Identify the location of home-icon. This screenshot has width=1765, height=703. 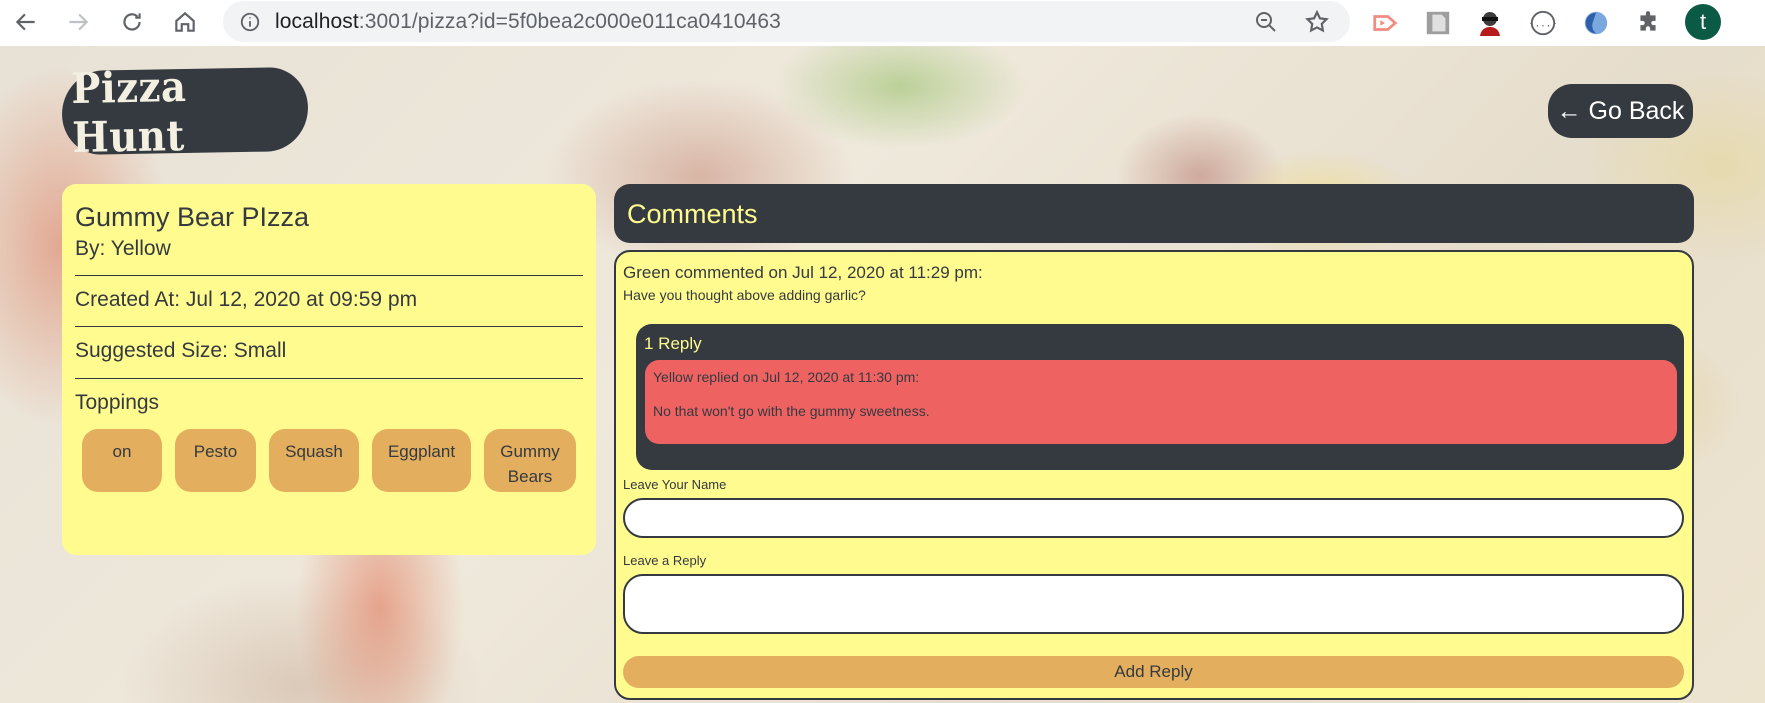
(185, 22).